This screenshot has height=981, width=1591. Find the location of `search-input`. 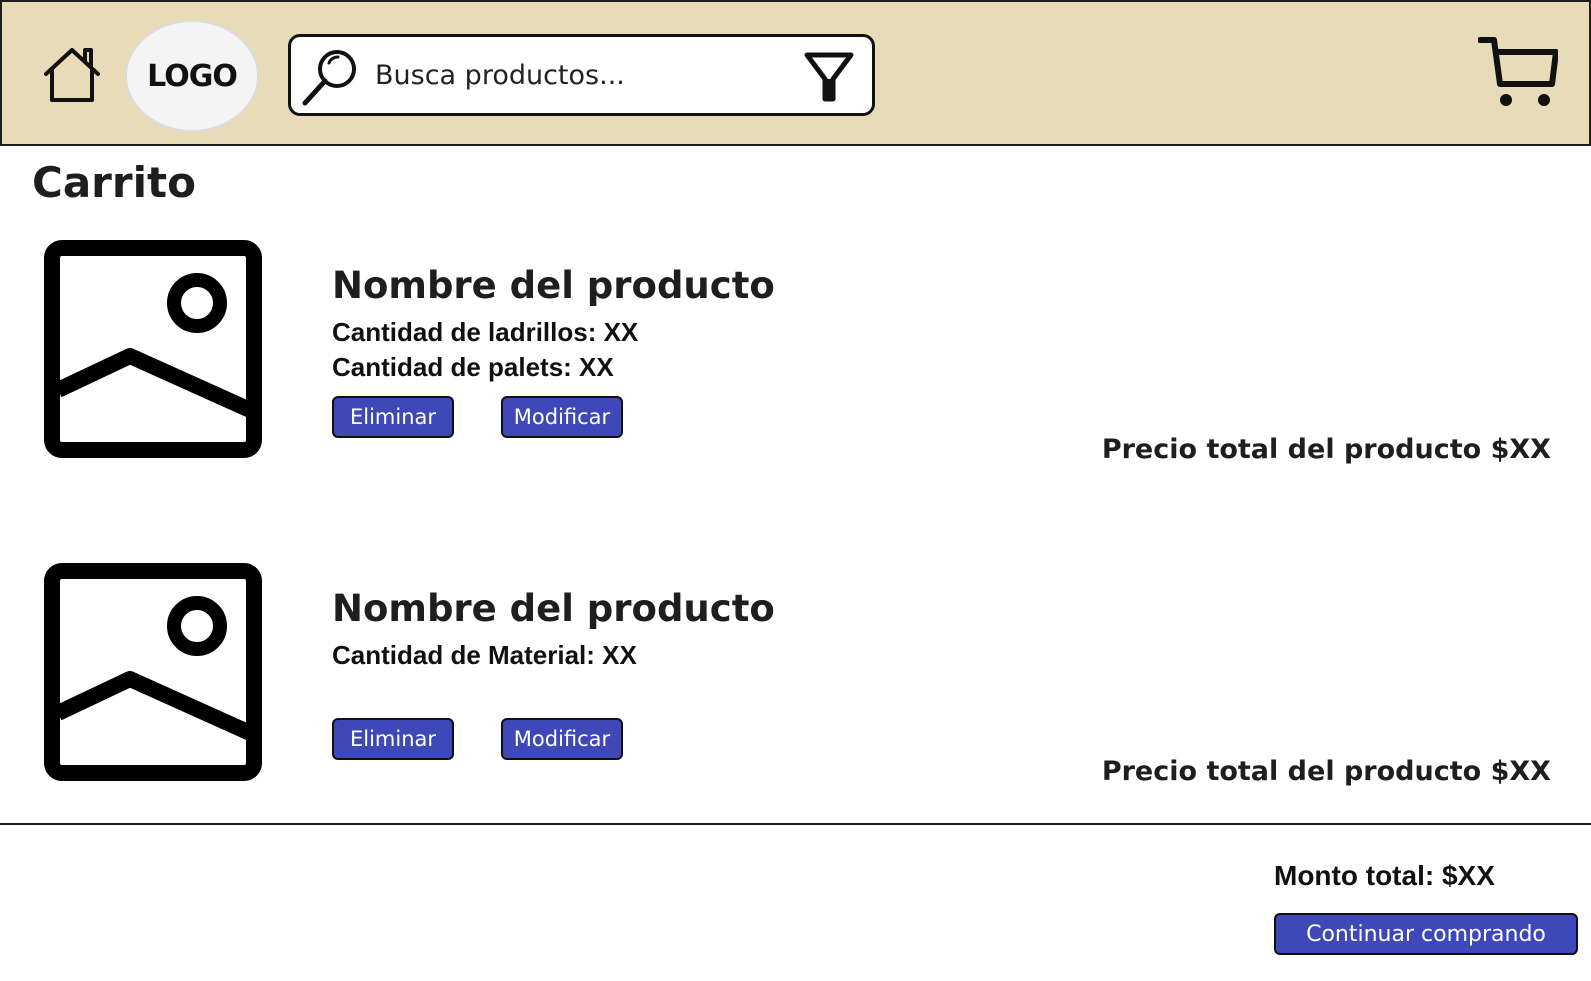

search-input is located at coordinates (575, 75).